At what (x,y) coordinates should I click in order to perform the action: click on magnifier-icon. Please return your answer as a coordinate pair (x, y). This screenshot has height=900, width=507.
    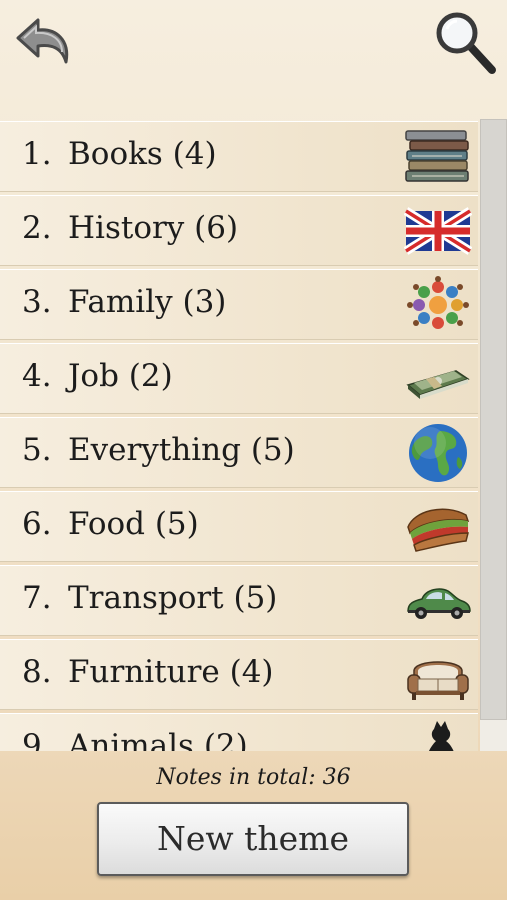
    Looking at the image, I should click on (466, 43).